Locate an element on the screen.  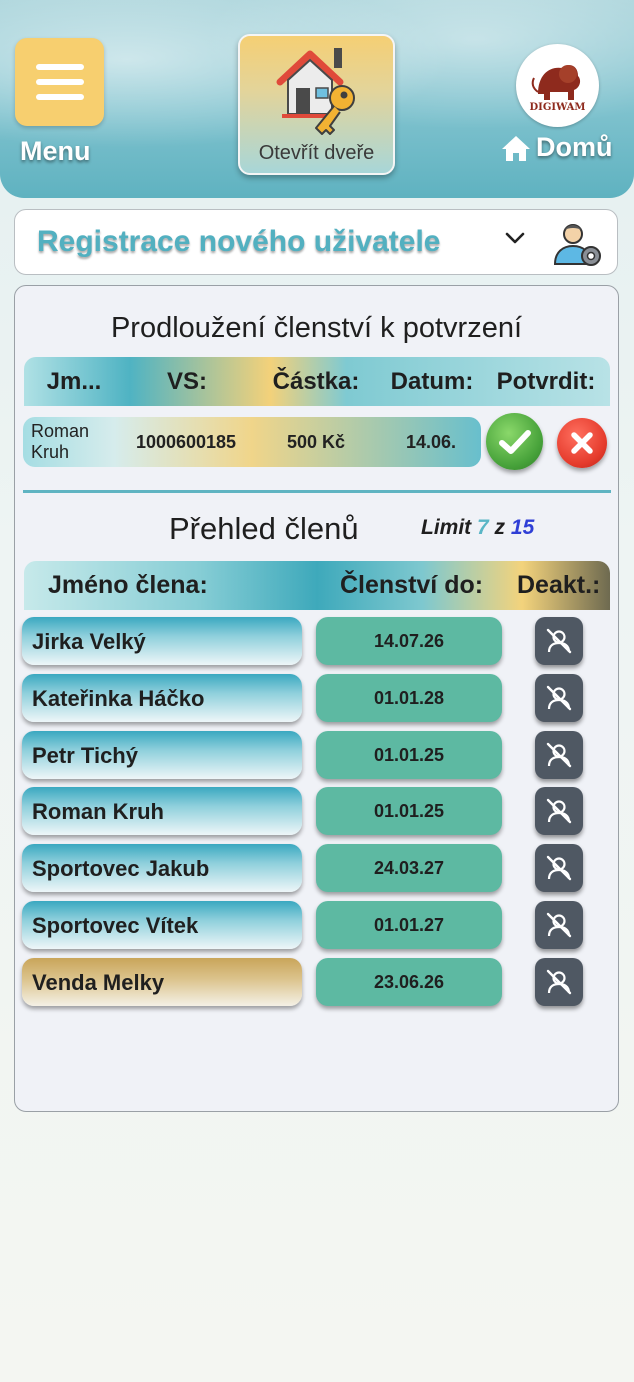
chevron-down-icon is located at coordinates (515, 238).